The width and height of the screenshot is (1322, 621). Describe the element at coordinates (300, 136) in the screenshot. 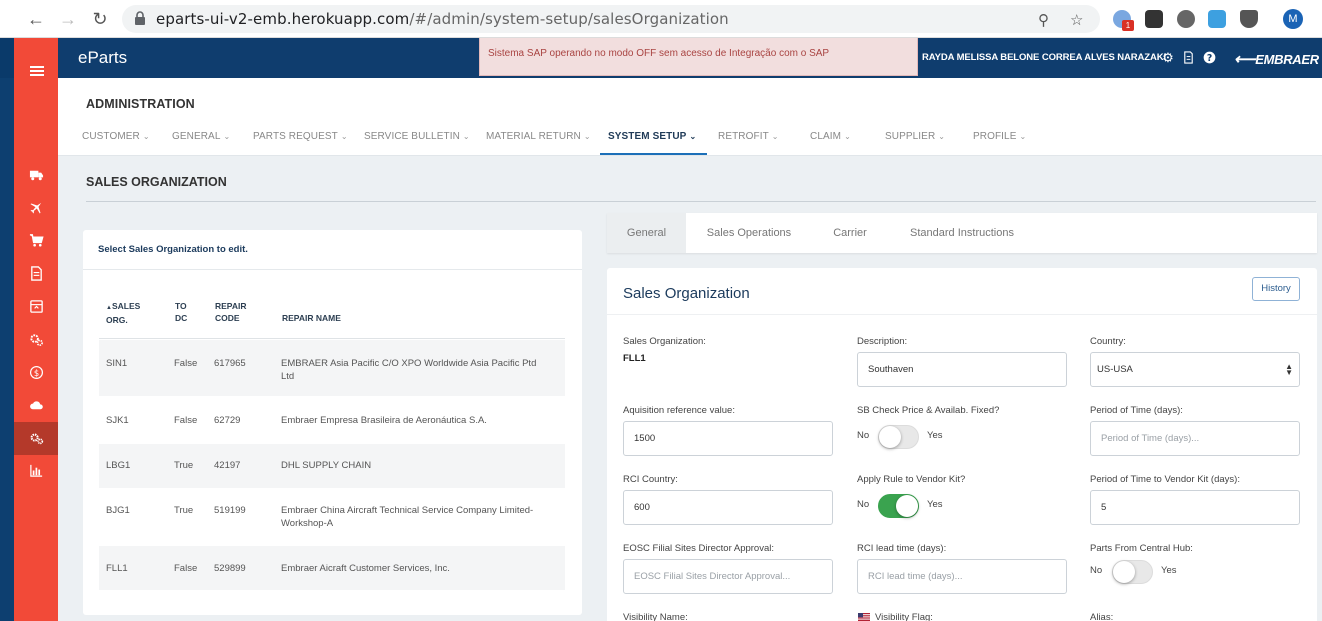

I see `menu-parts-request: PARTS REQUEST ⌄` at that location.